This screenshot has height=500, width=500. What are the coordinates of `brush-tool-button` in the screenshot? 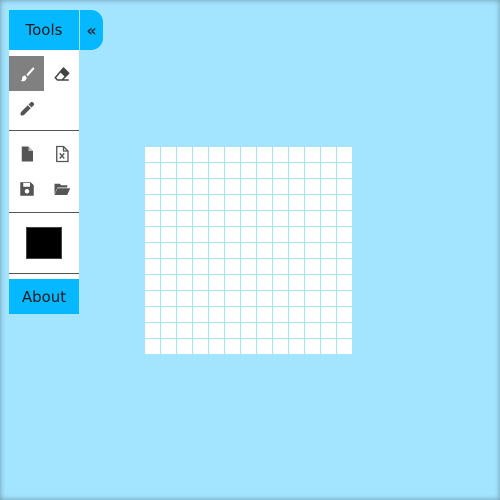 It's located at (26, 73).